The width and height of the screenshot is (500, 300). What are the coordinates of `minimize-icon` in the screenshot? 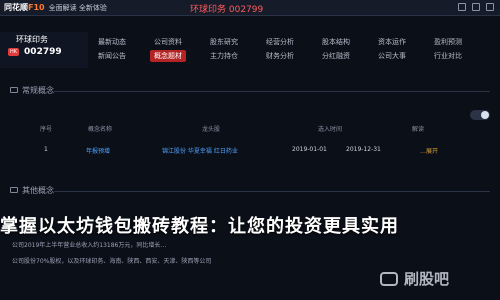 It's located at (462, 7).